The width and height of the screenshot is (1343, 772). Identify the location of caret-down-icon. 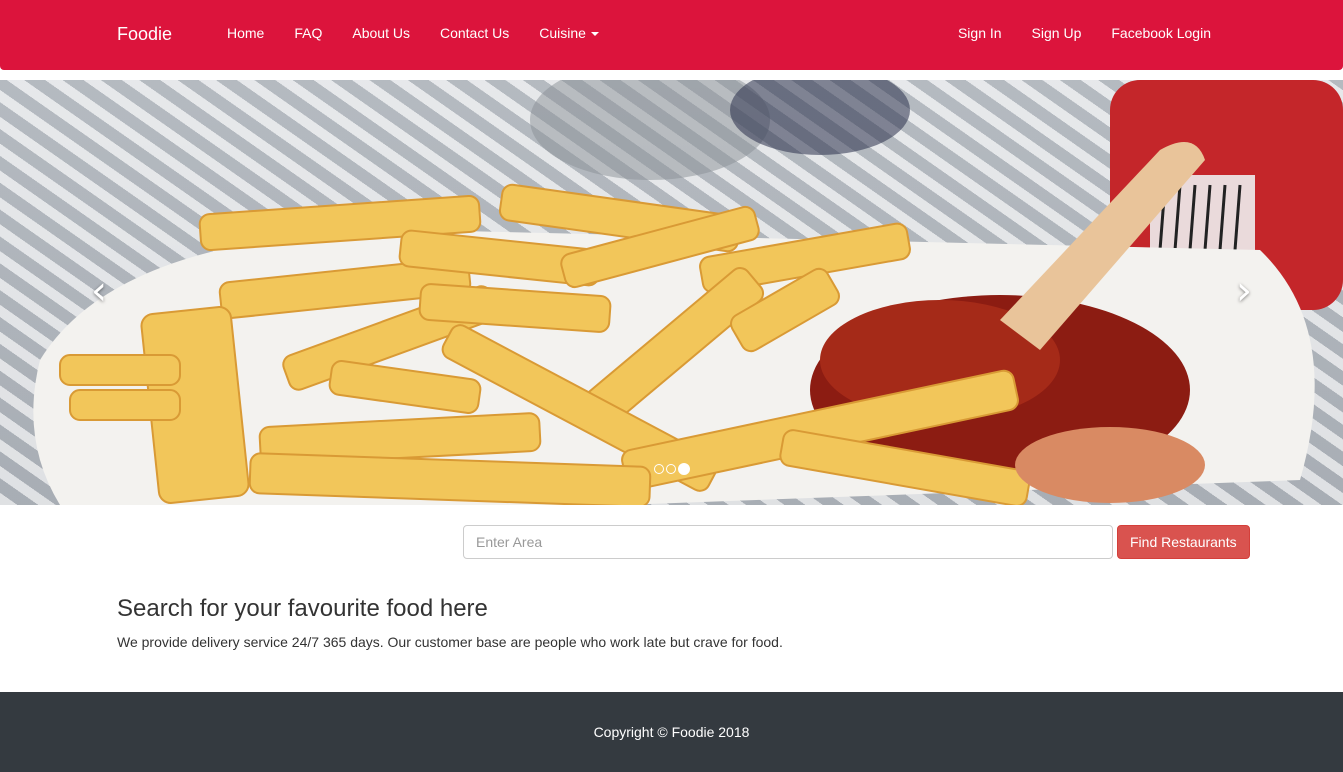
(594, 34).